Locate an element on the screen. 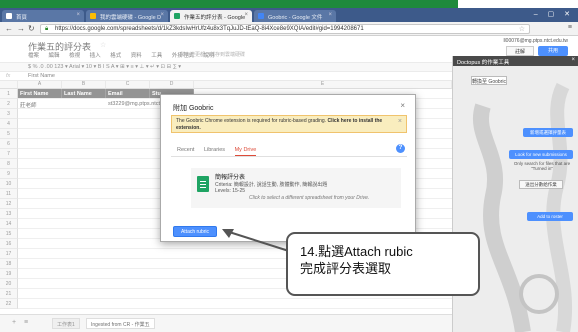 This screenshot has width=578, height=332. window-controls: ‒ ▢ ✕ is located at coordinates (554, 14).